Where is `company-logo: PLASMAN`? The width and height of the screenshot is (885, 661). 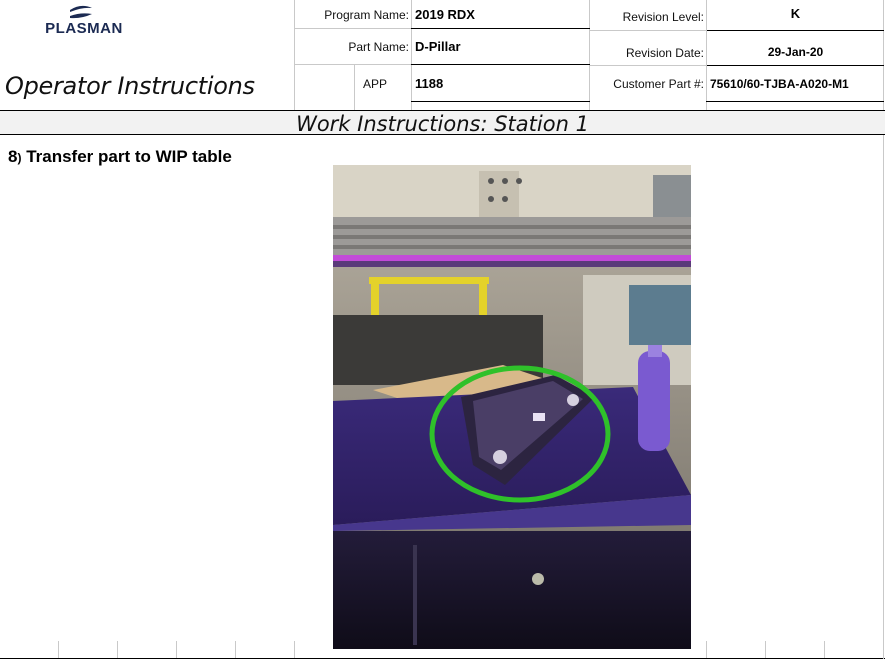
company-logo: PLASMAN is located at coordinates (84, 22).